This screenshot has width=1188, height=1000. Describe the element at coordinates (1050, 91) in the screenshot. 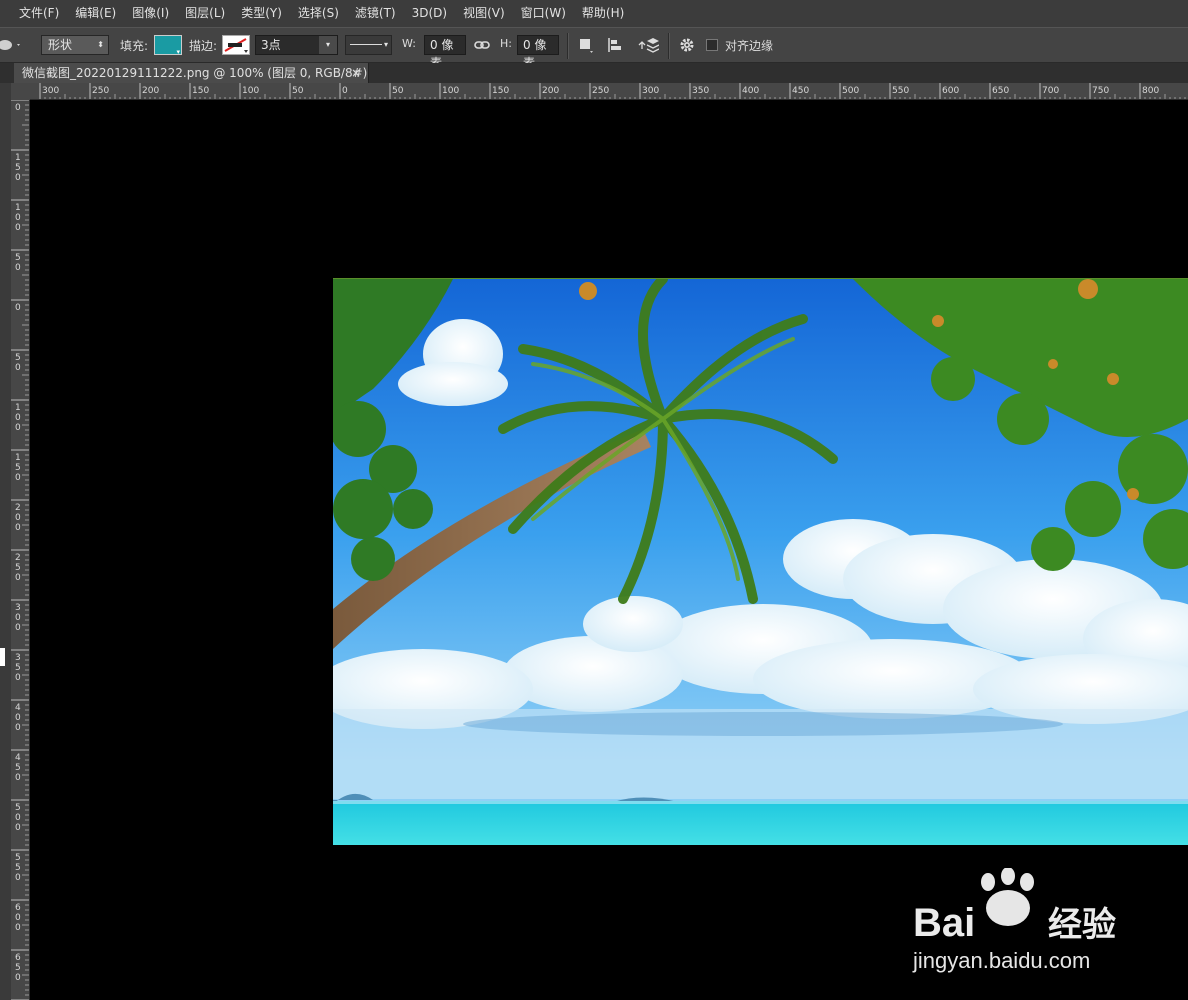

I see `ruler-label: 700` at that location.